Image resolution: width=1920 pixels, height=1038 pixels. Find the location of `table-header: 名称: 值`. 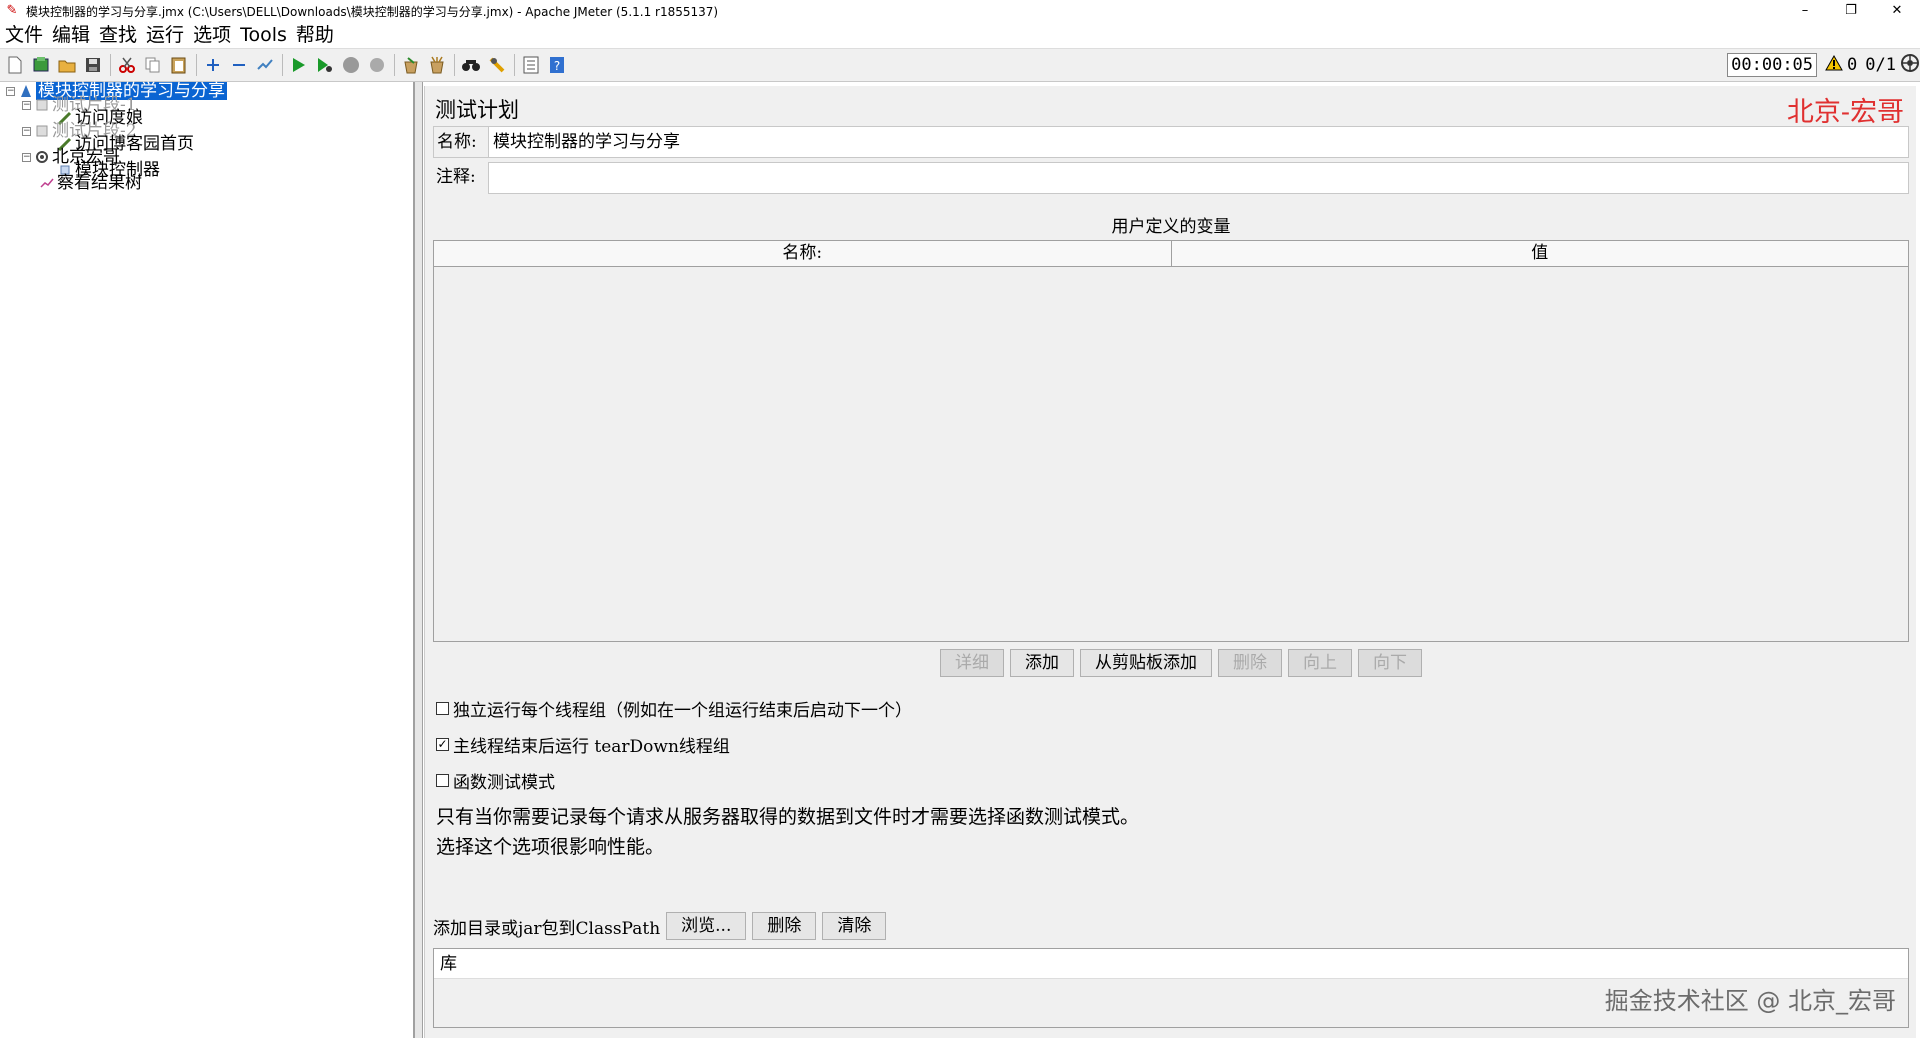

table-header: 名称: 值 is located at coordinates (1171, 254).